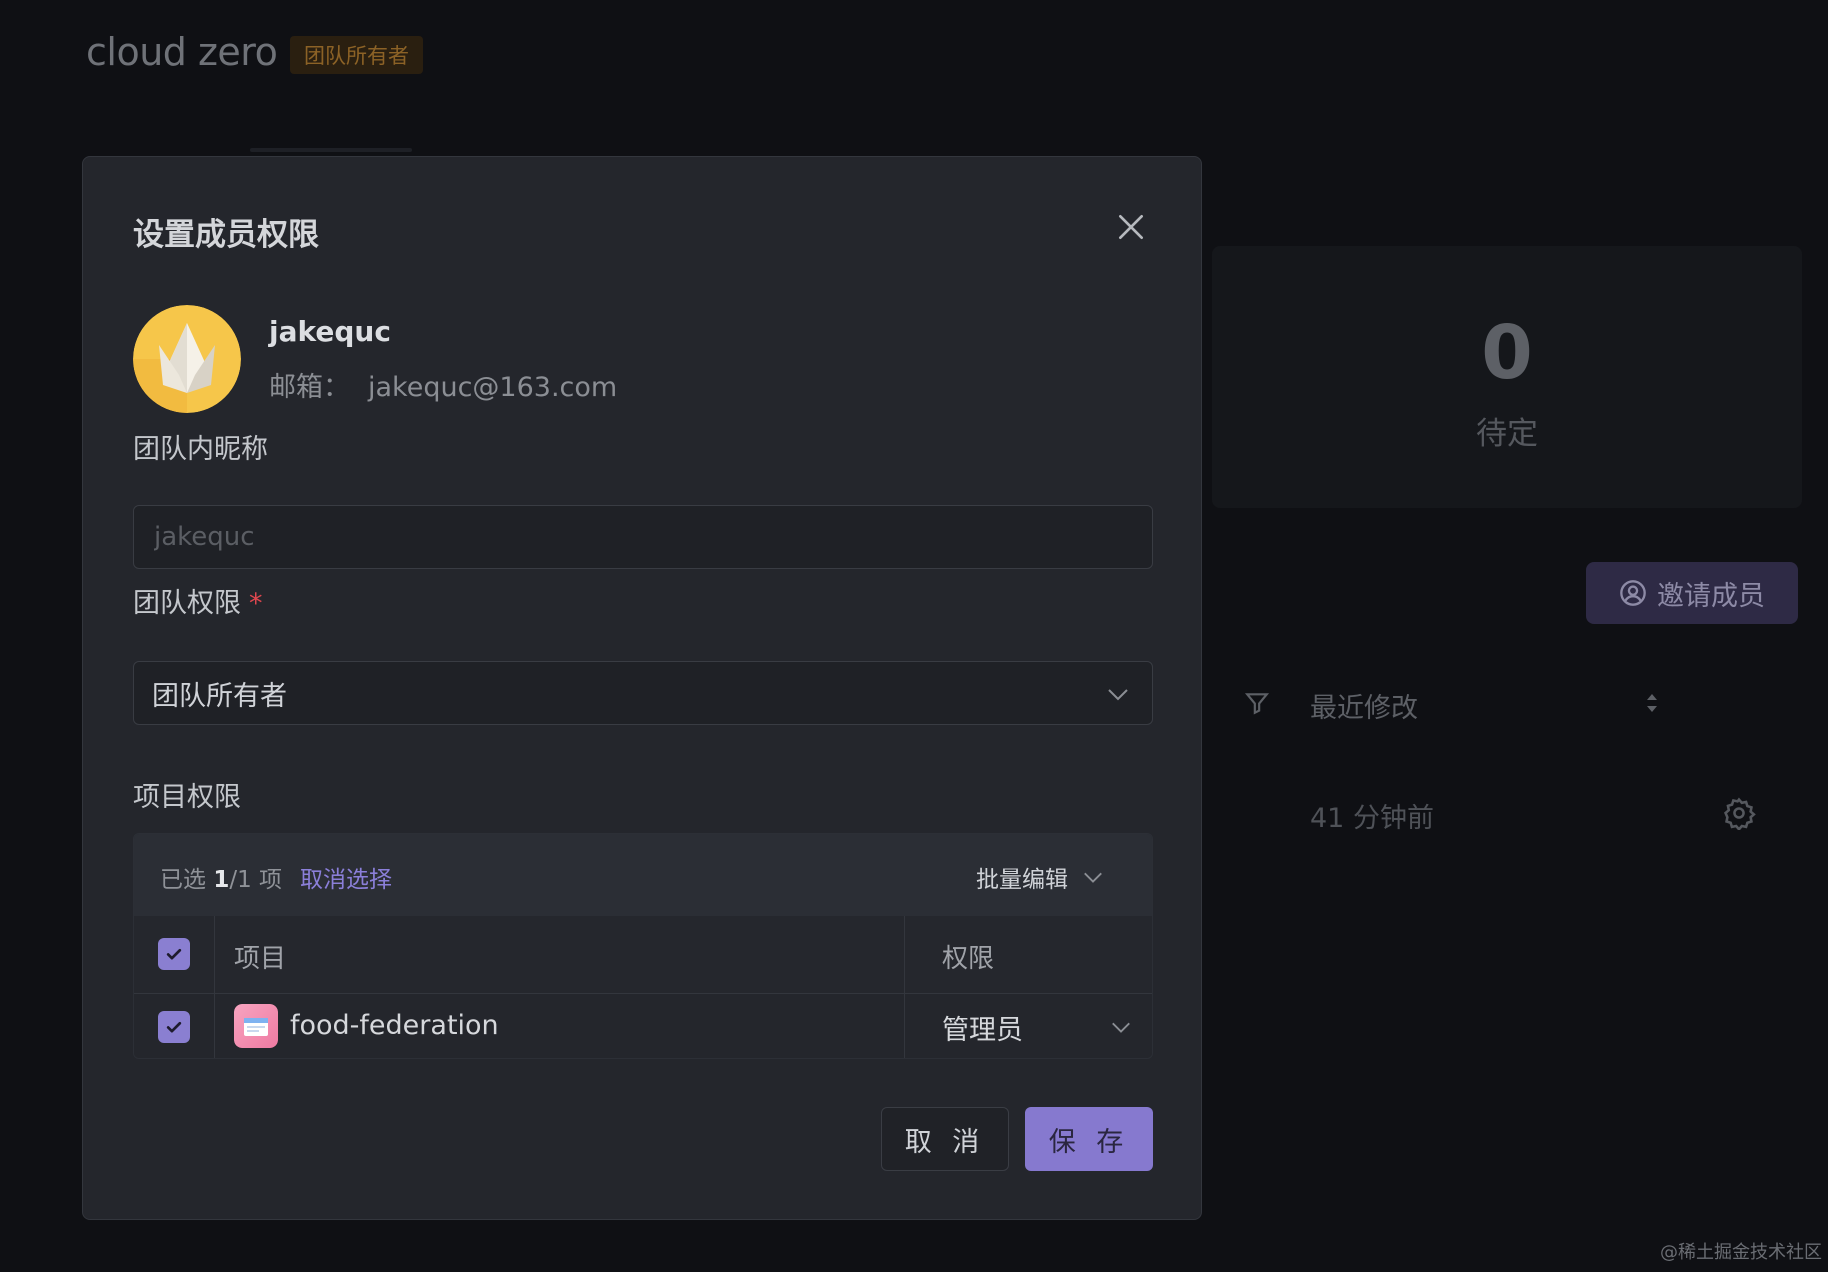  What do you see at coordinates (1372, 818) in the screenshot?
I see `row-modified-time: 41 分钟前` at bounding box center [1372, 818].